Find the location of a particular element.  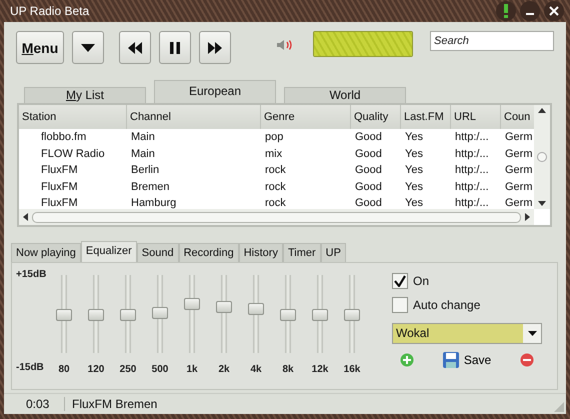

table-cell-text: Berlin is located at coordinates (145, 170).